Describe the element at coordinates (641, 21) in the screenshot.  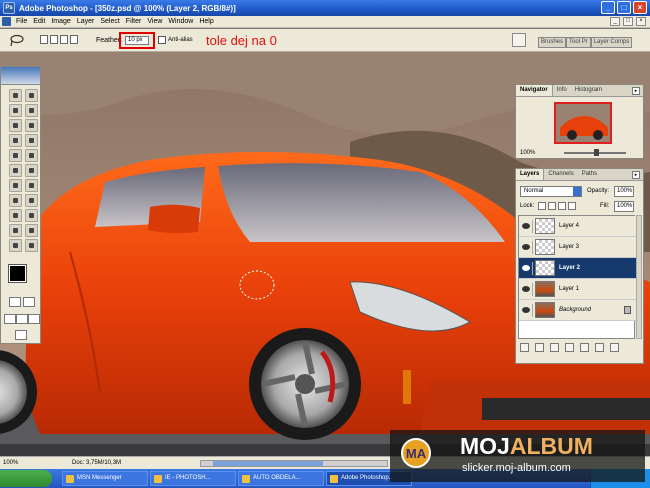
I see `doc-close-button: ×` at that location.